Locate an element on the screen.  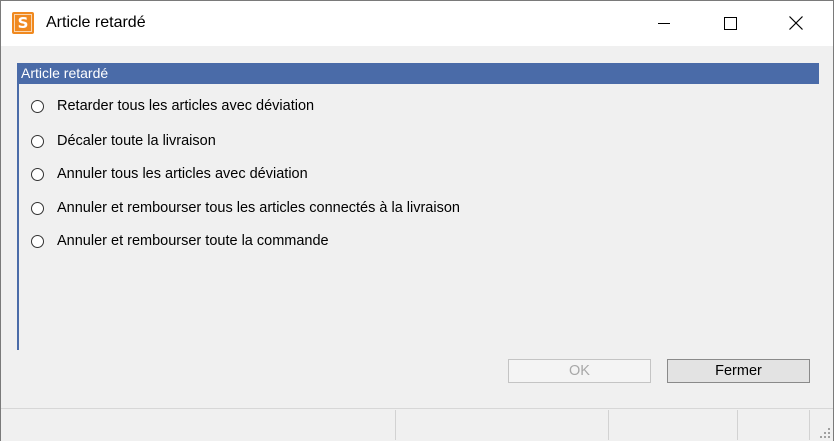
app-logo-icon: S is located at coordinates (23, 23).